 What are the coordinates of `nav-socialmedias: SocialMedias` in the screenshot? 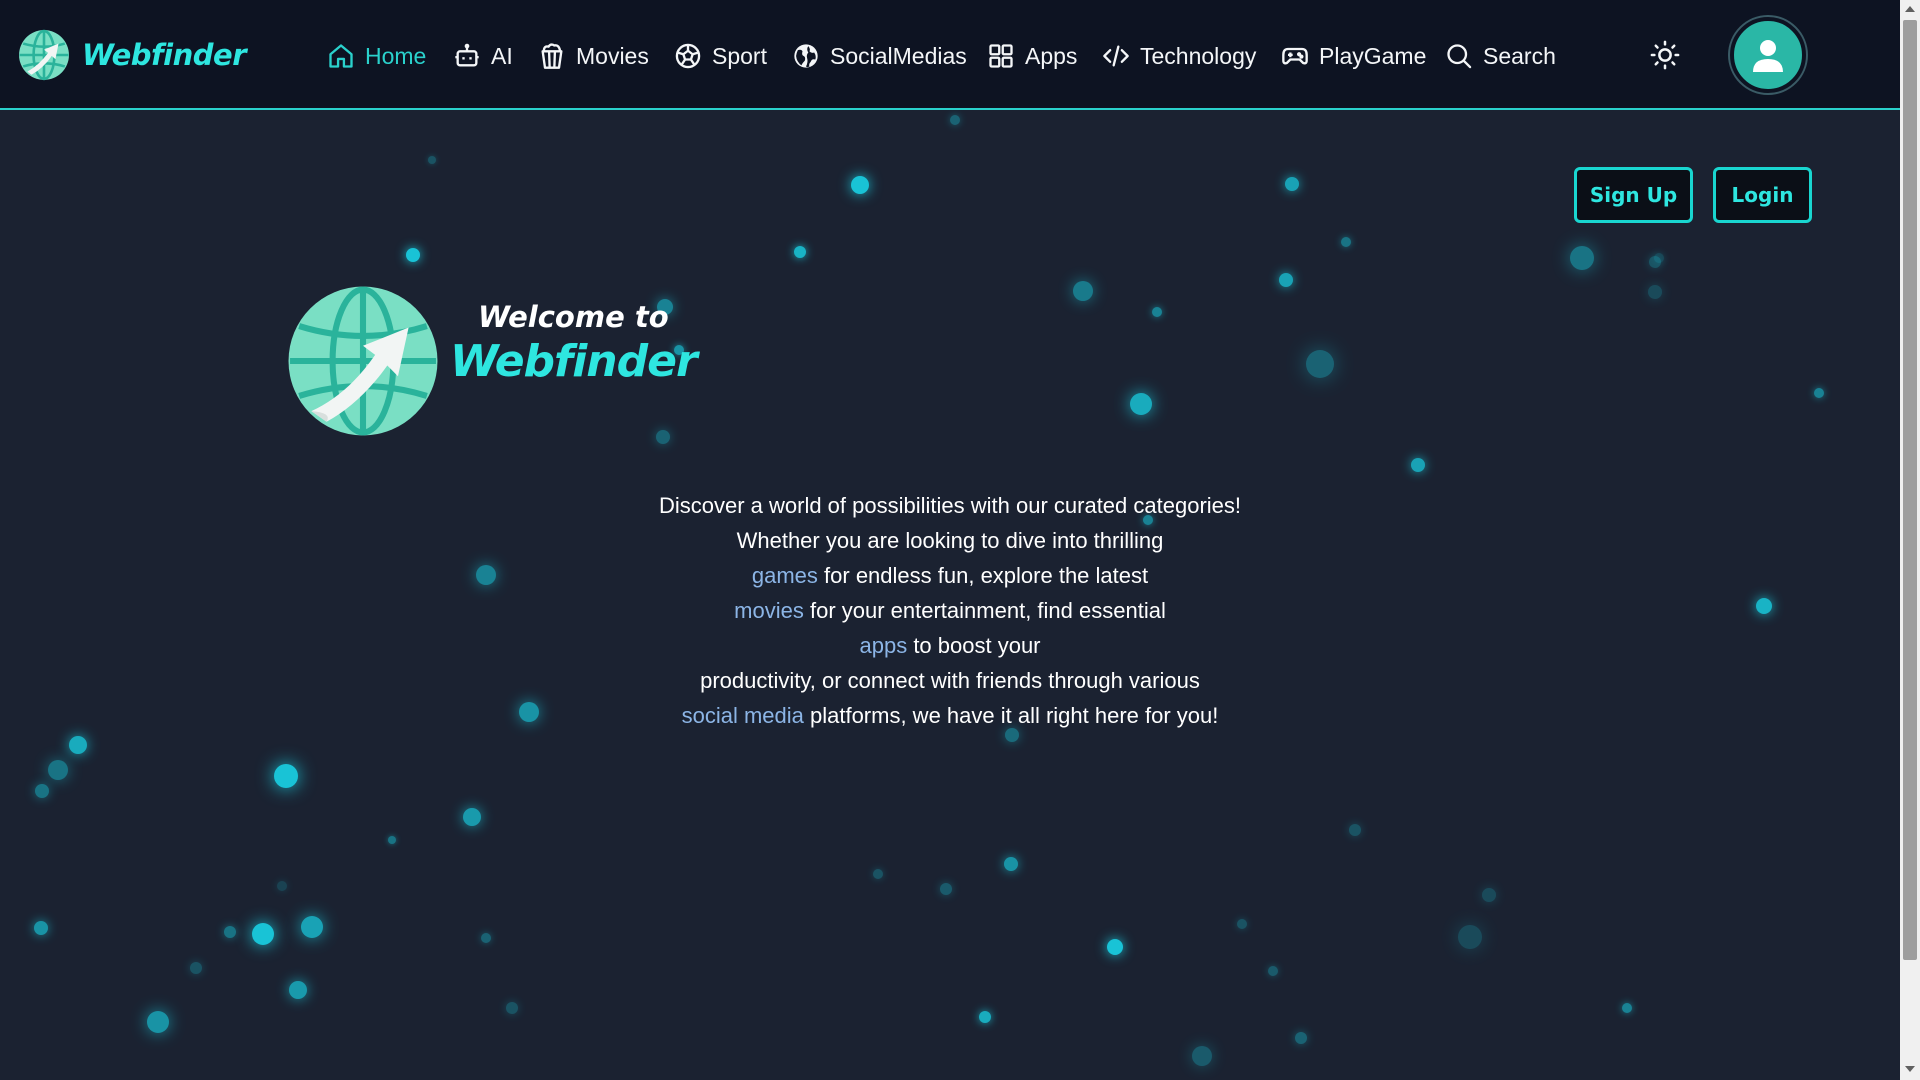 It's located at (879, 56).